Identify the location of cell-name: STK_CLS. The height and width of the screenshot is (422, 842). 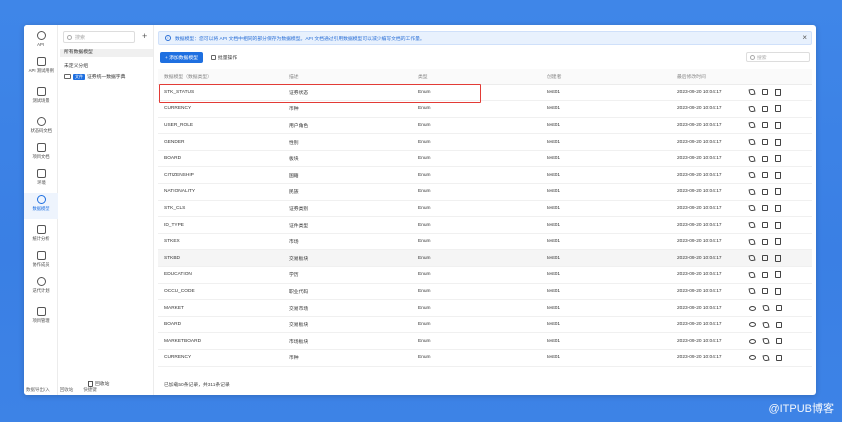
(220, 209).